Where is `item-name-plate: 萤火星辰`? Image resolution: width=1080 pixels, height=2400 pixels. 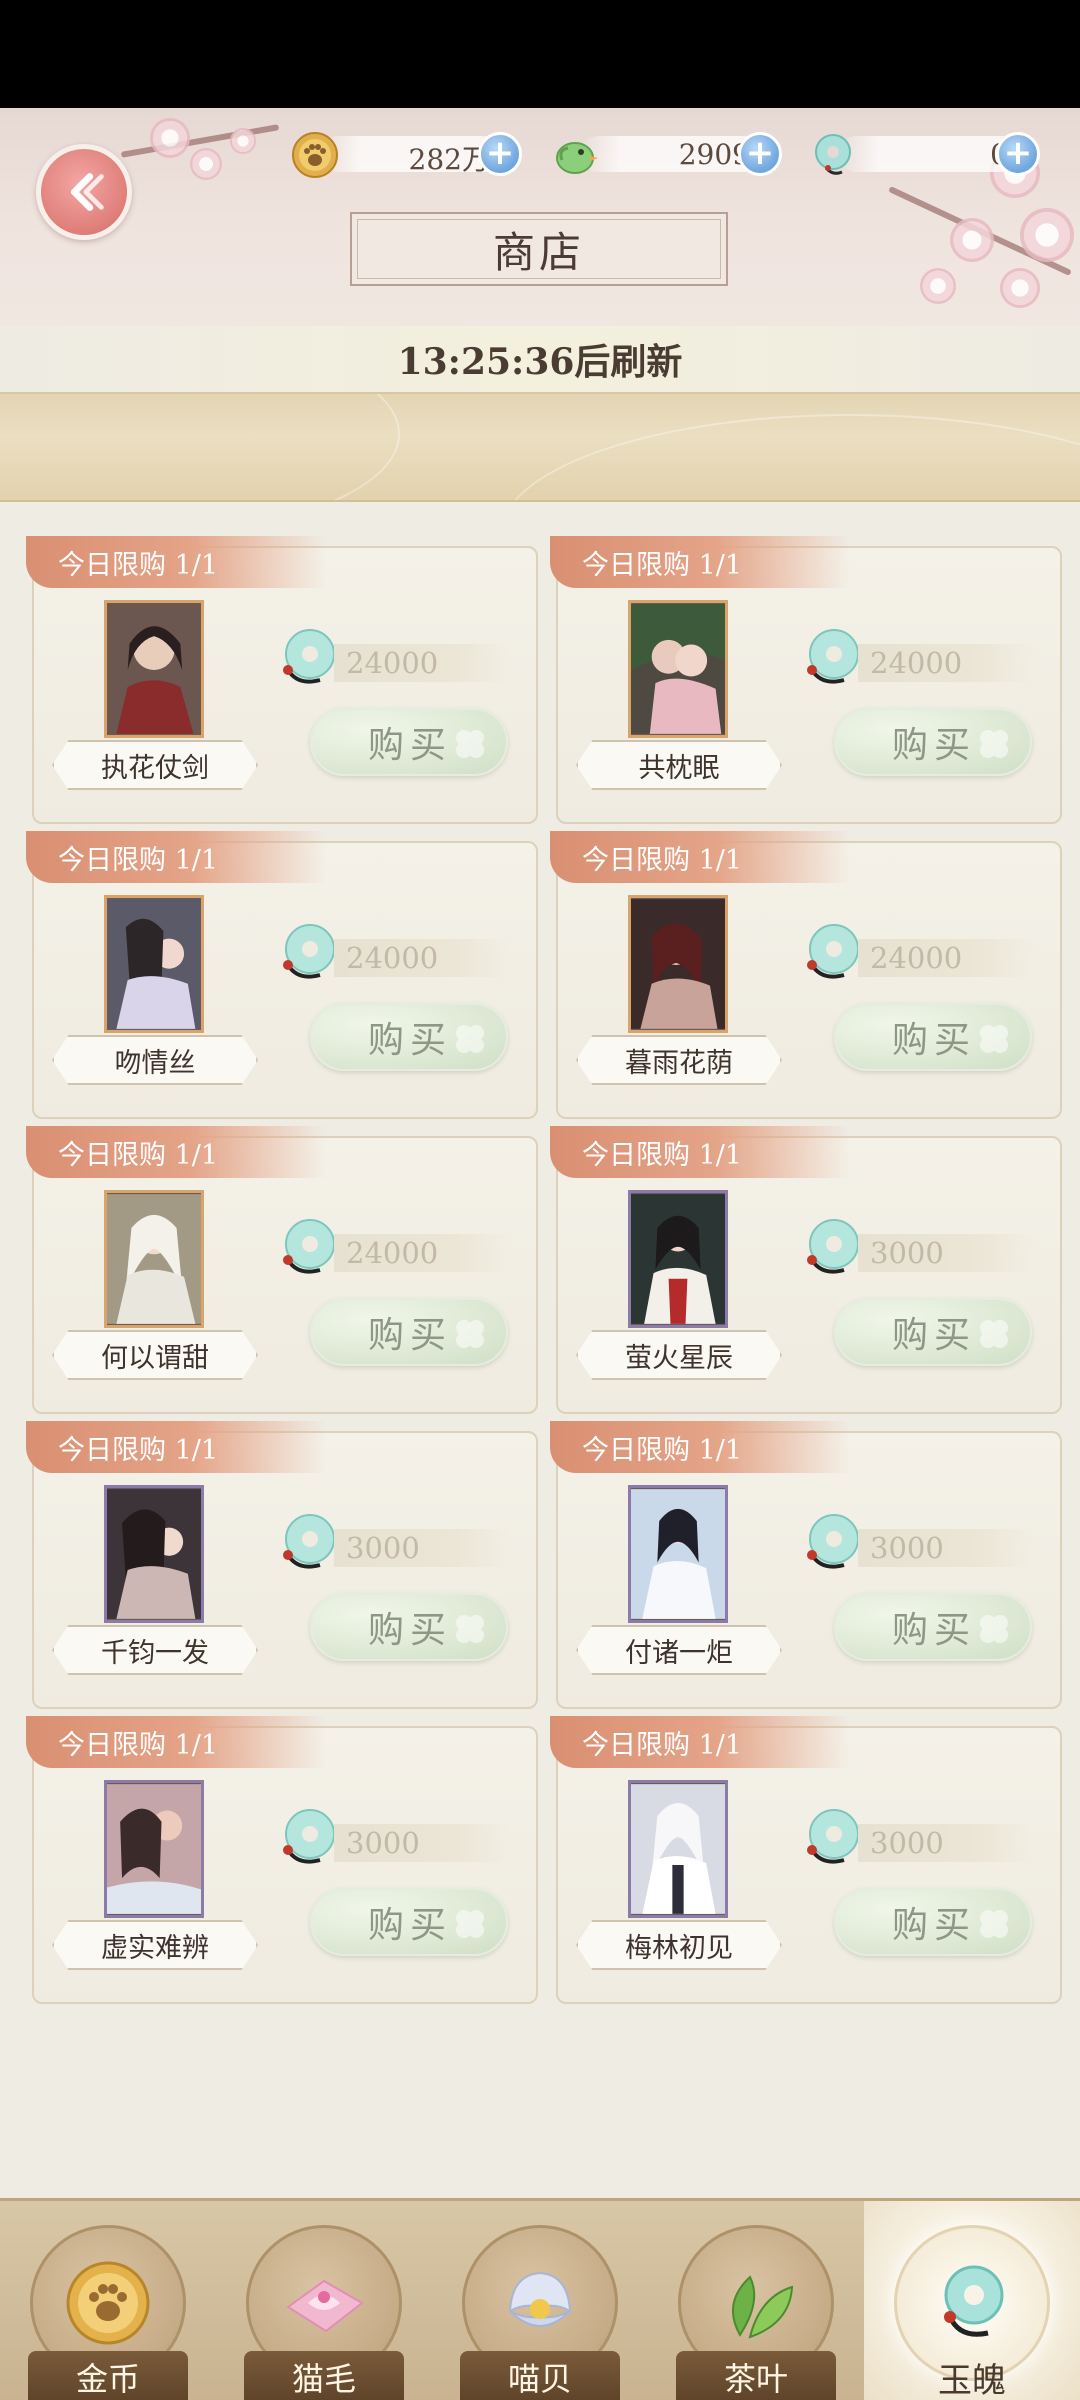
item-name-plate: 萤火星辰 is located at coordinates (679, 1355).